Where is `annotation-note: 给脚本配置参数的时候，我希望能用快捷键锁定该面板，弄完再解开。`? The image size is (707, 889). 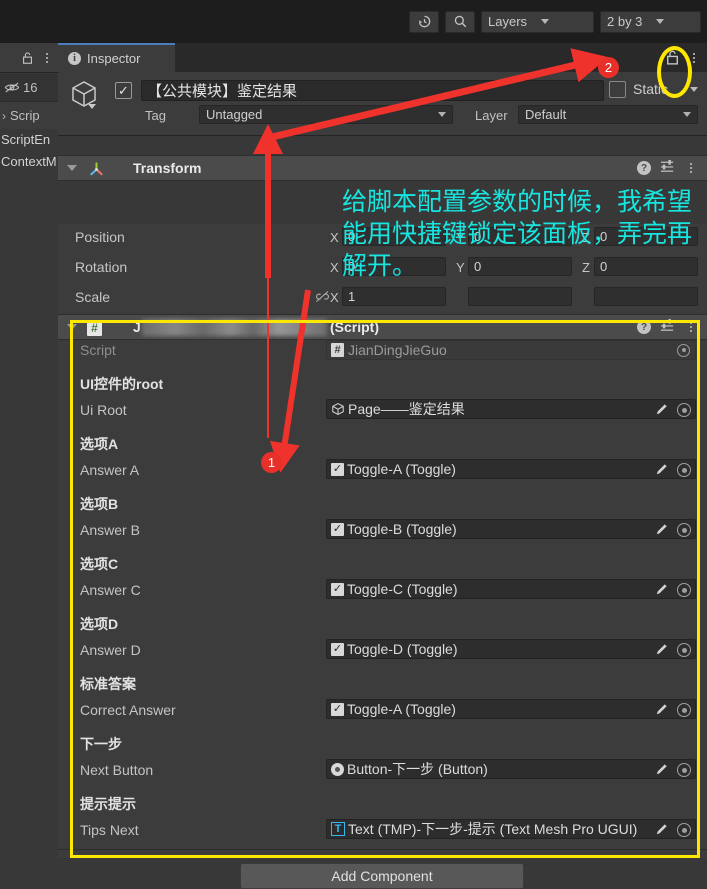 annotation-note: 给脚本配置参数的时候，我希望能用快捷键锁定该面板，弄完再解开。 is located at coordinates (517, 234).